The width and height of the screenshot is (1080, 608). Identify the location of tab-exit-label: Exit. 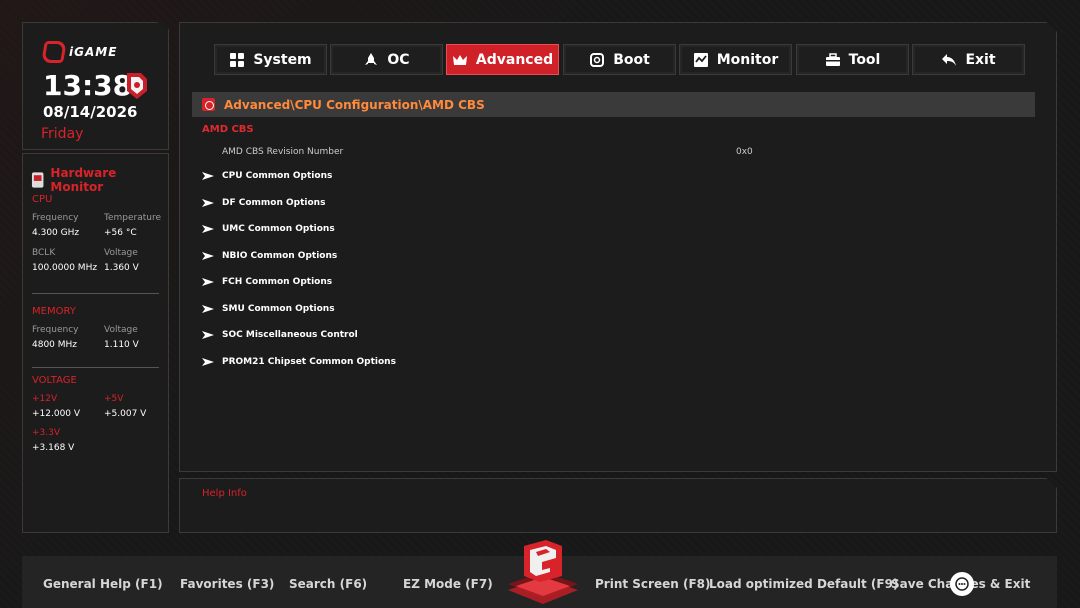
(980, 59).